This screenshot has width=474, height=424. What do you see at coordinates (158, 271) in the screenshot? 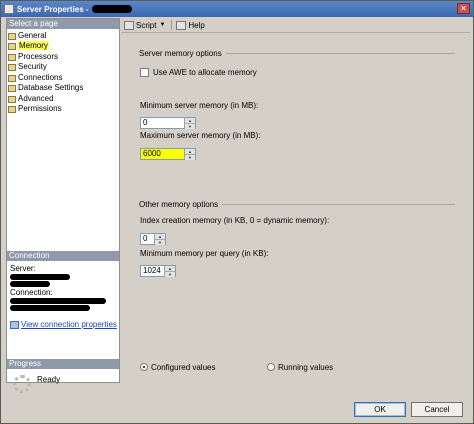
I see `min-memory-per-query-spinner: 1024 ▲ ▼` at bounding box center [158, 271].